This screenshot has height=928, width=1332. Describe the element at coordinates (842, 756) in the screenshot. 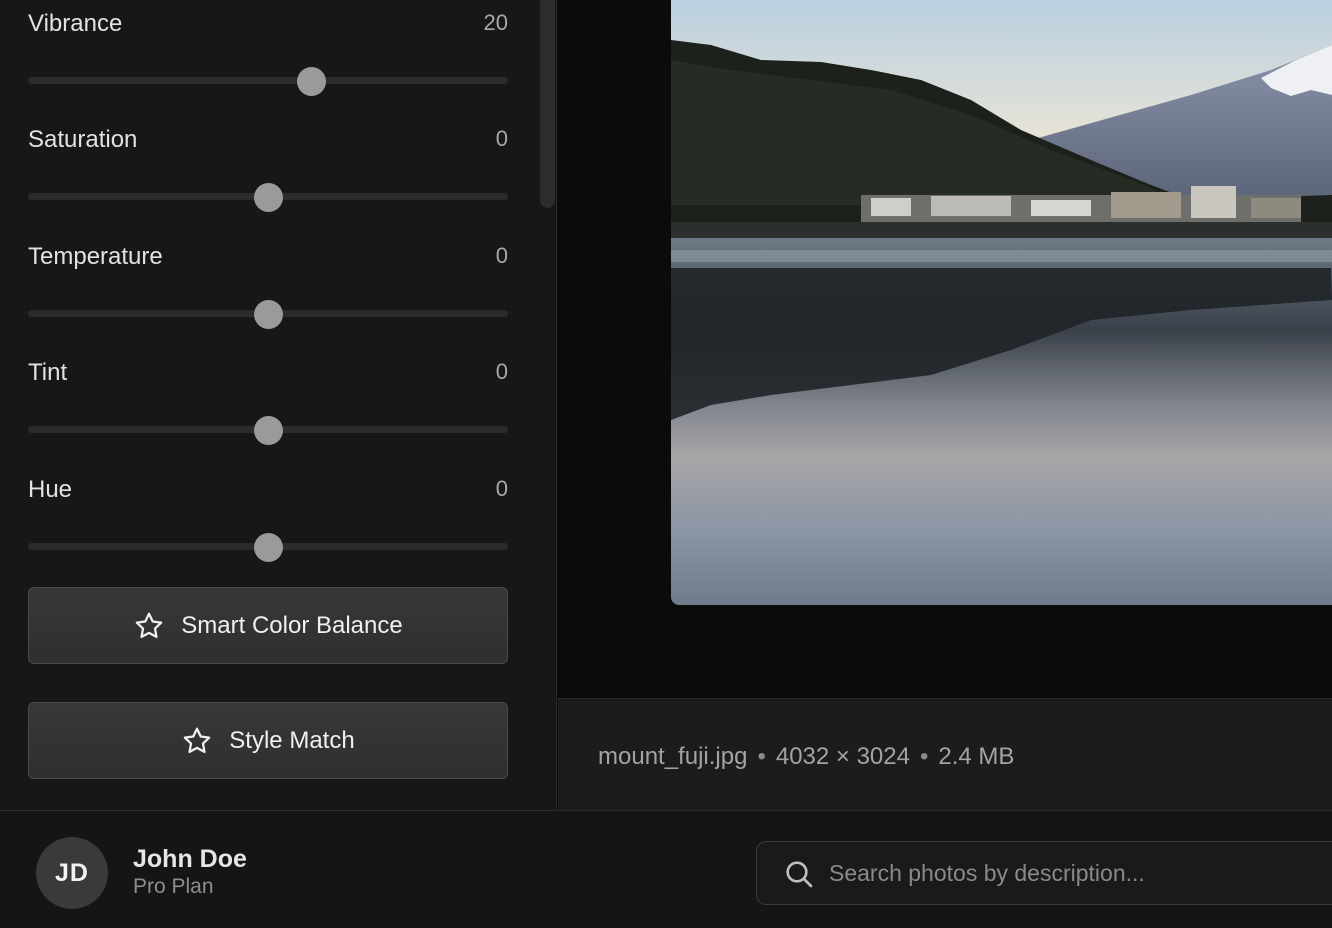

I see `image-dimensions: 4032 × 3024` at that location.